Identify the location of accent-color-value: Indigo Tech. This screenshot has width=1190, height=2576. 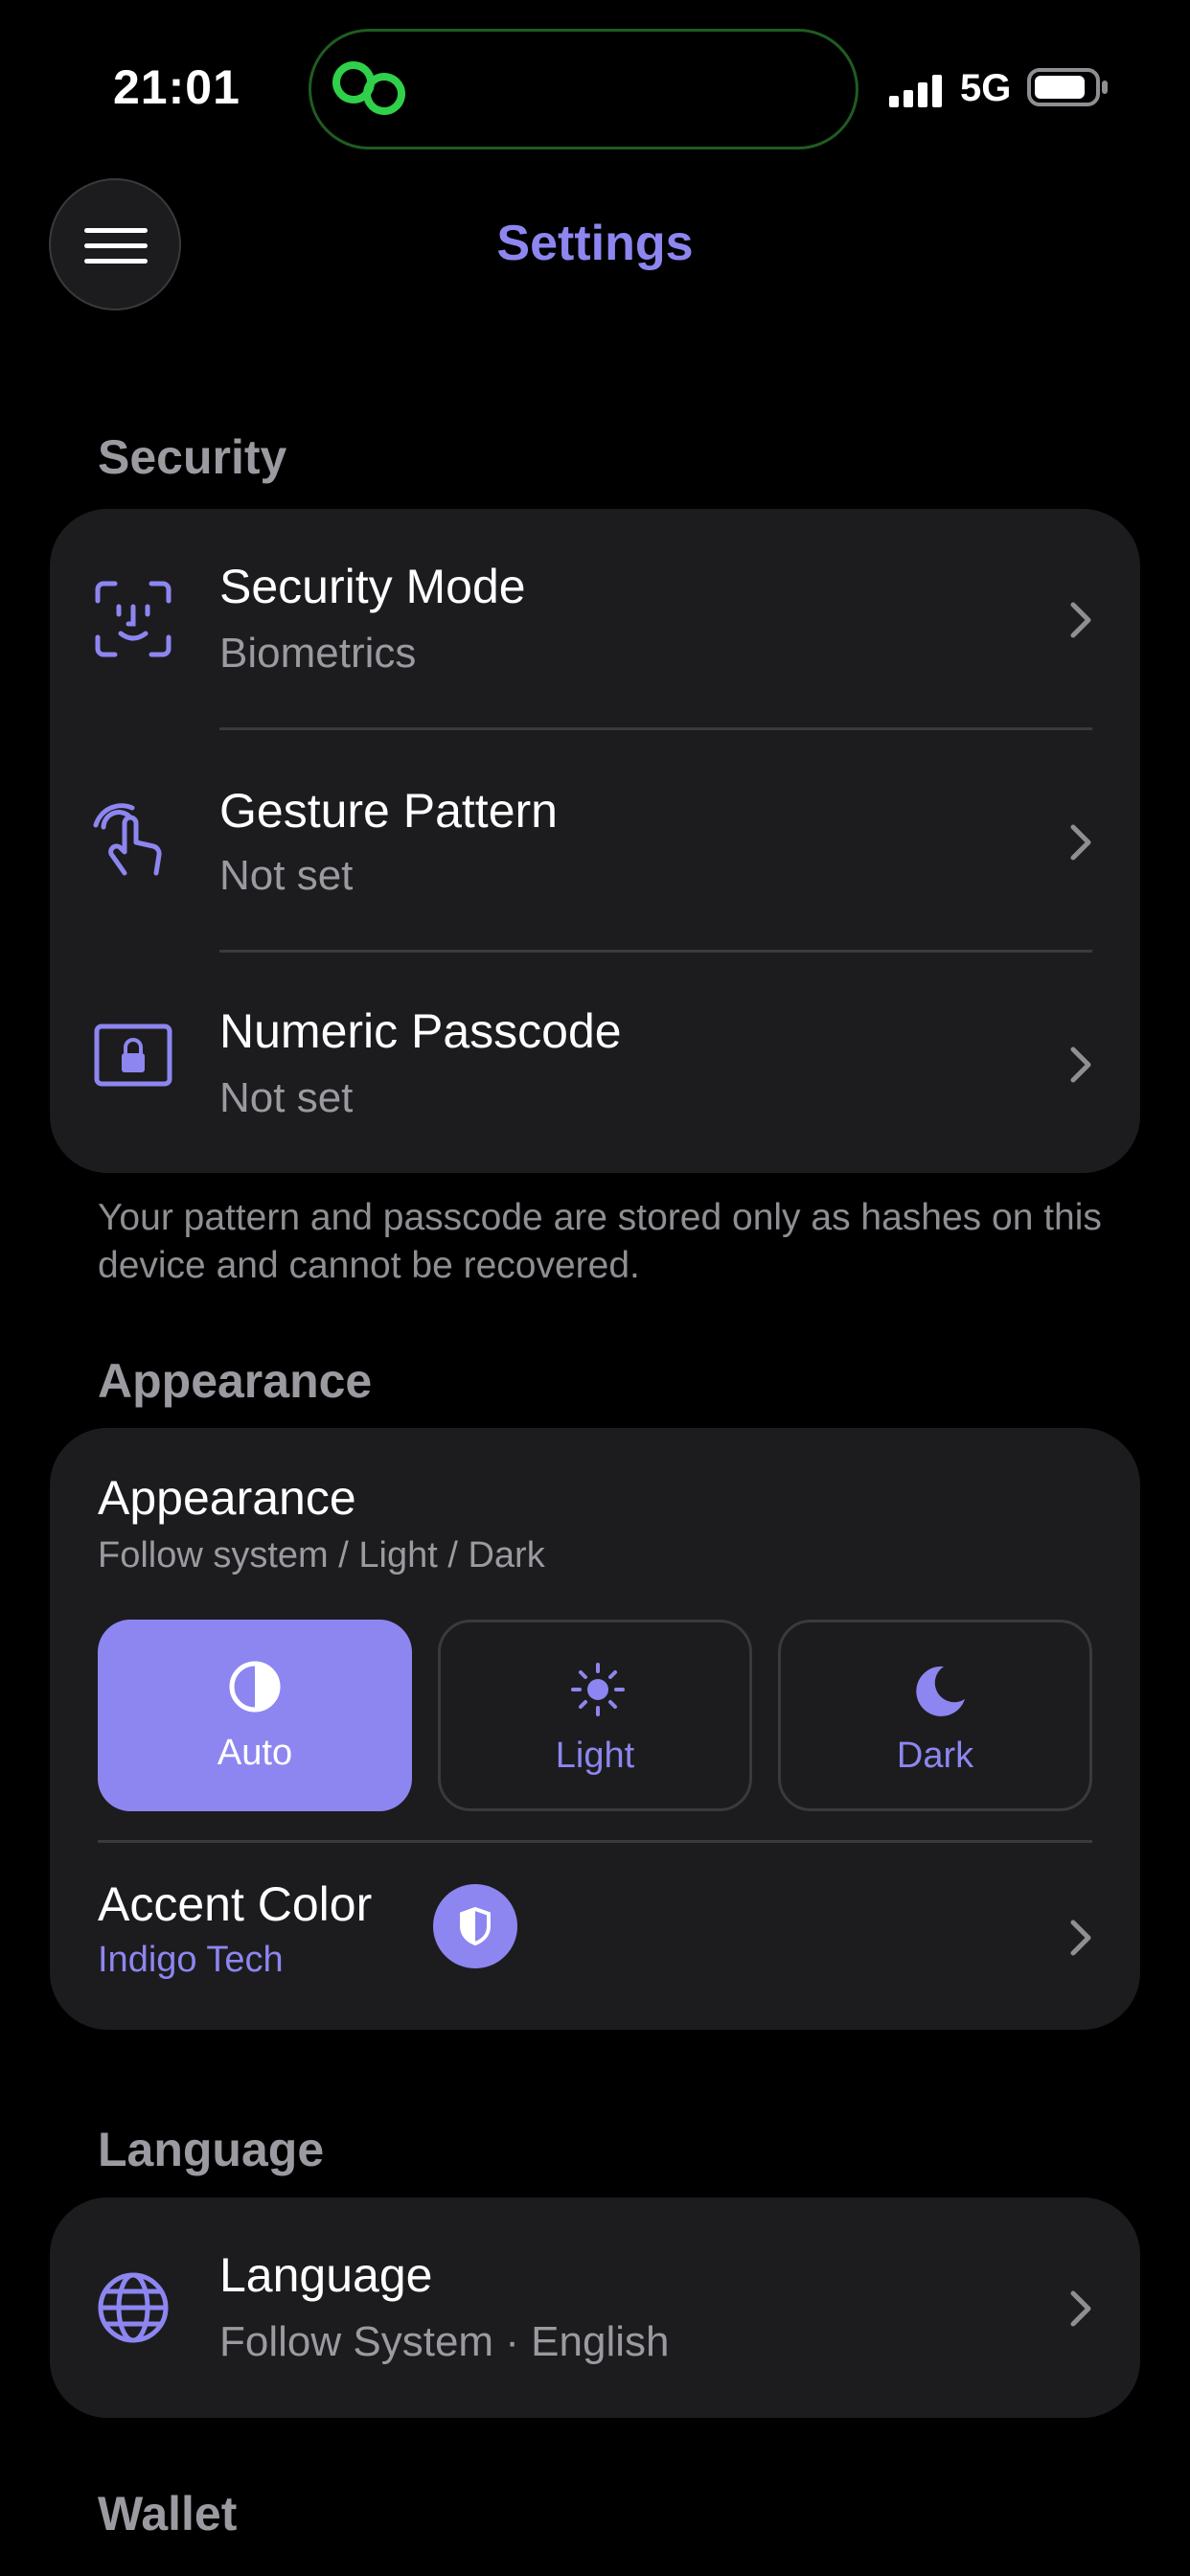
(191, 1960).